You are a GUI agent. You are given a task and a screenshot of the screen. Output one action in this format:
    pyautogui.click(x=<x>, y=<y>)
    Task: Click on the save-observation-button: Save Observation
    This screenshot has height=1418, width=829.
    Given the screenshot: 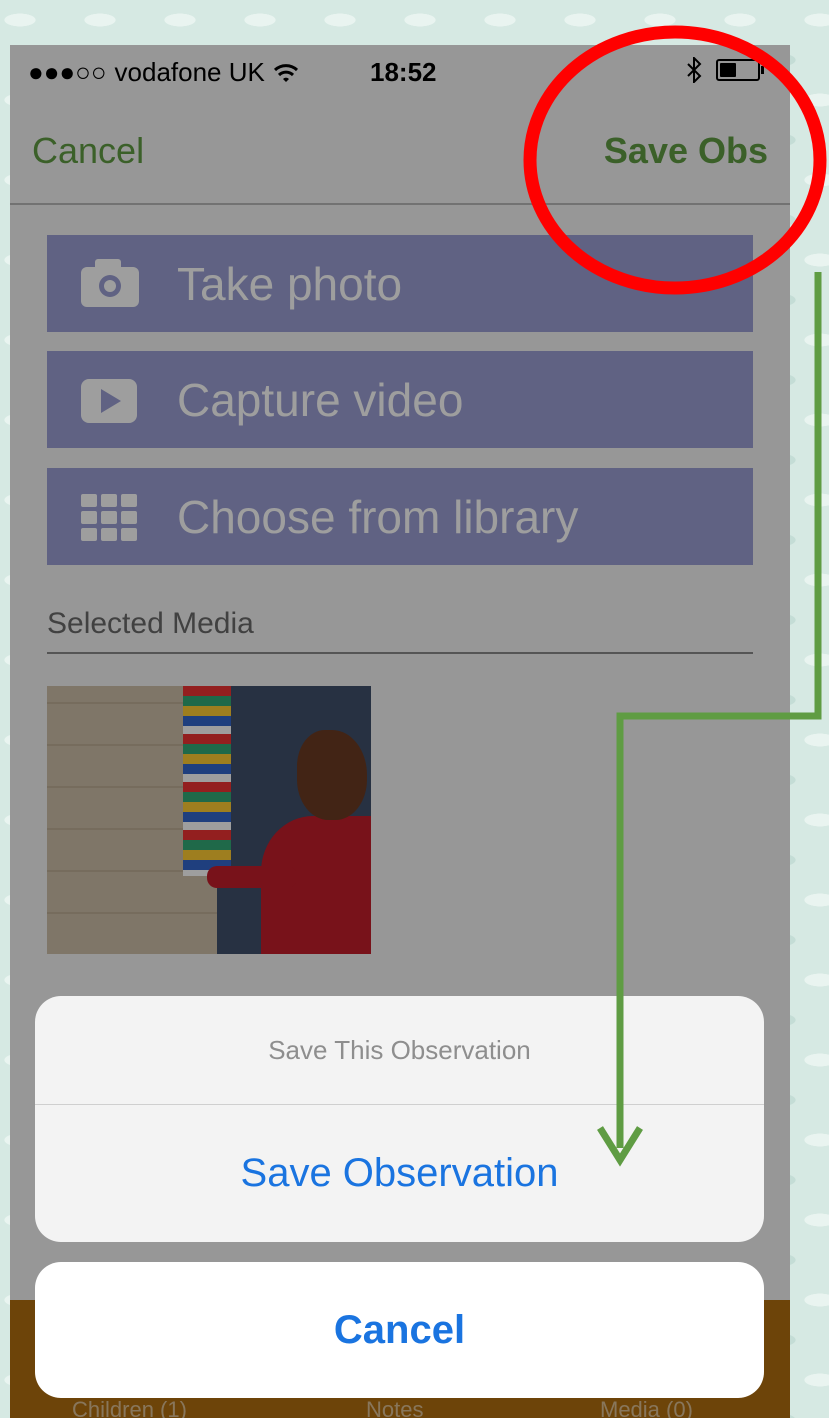 What is the action you would take?
    pyautogui.click(x=399, y=1173)
    